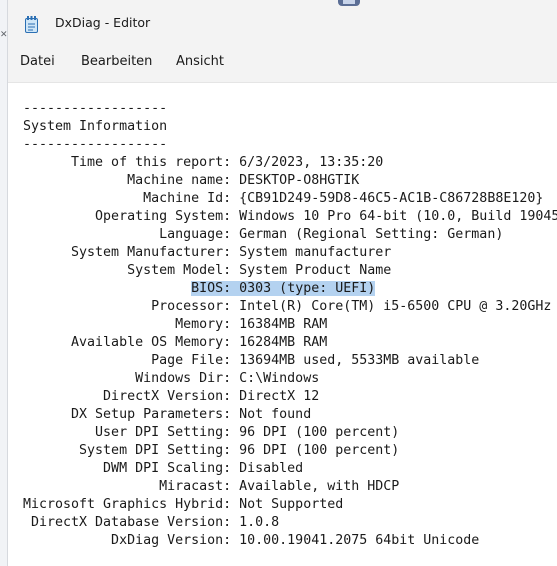 Image resolution: width=557 pixels, height=566 pixels. I want to click on menu-bar: Datei Bearbeiten Ansicht, so click(282, 65).